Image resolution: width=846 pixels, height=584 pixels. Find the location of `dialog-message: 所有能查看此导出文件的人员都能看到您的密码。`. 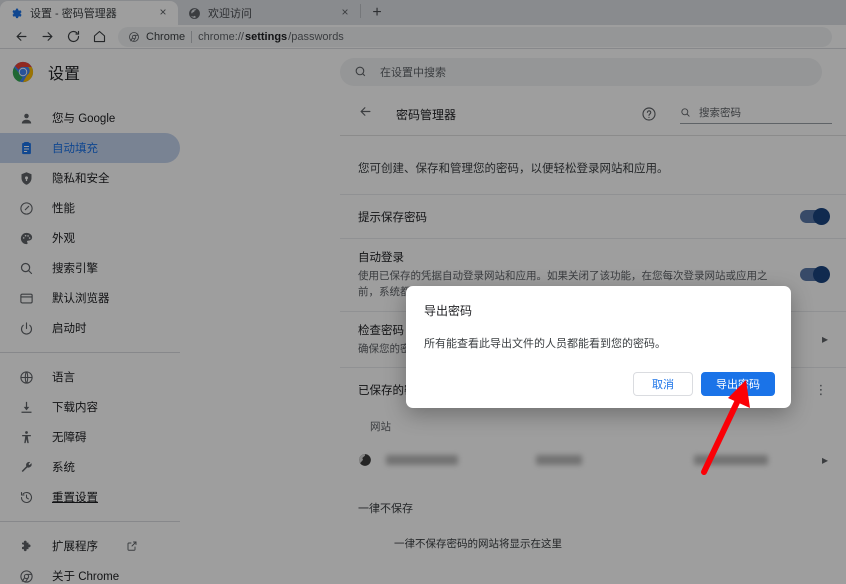

dialog-message: 所有能查看此导出文件的人员都能看到您的密码。 is located at coordinates (545, 344).